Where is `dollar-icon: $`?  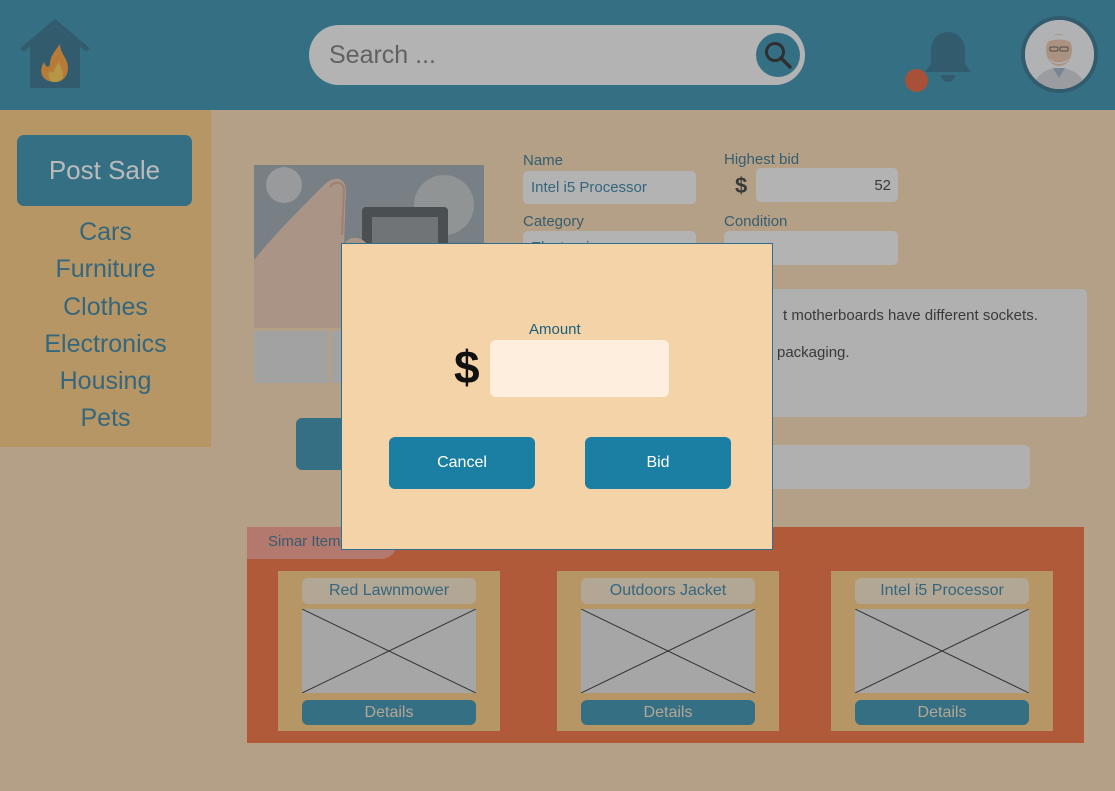 dollar-icon: $ is located at coordinates (467, 367).